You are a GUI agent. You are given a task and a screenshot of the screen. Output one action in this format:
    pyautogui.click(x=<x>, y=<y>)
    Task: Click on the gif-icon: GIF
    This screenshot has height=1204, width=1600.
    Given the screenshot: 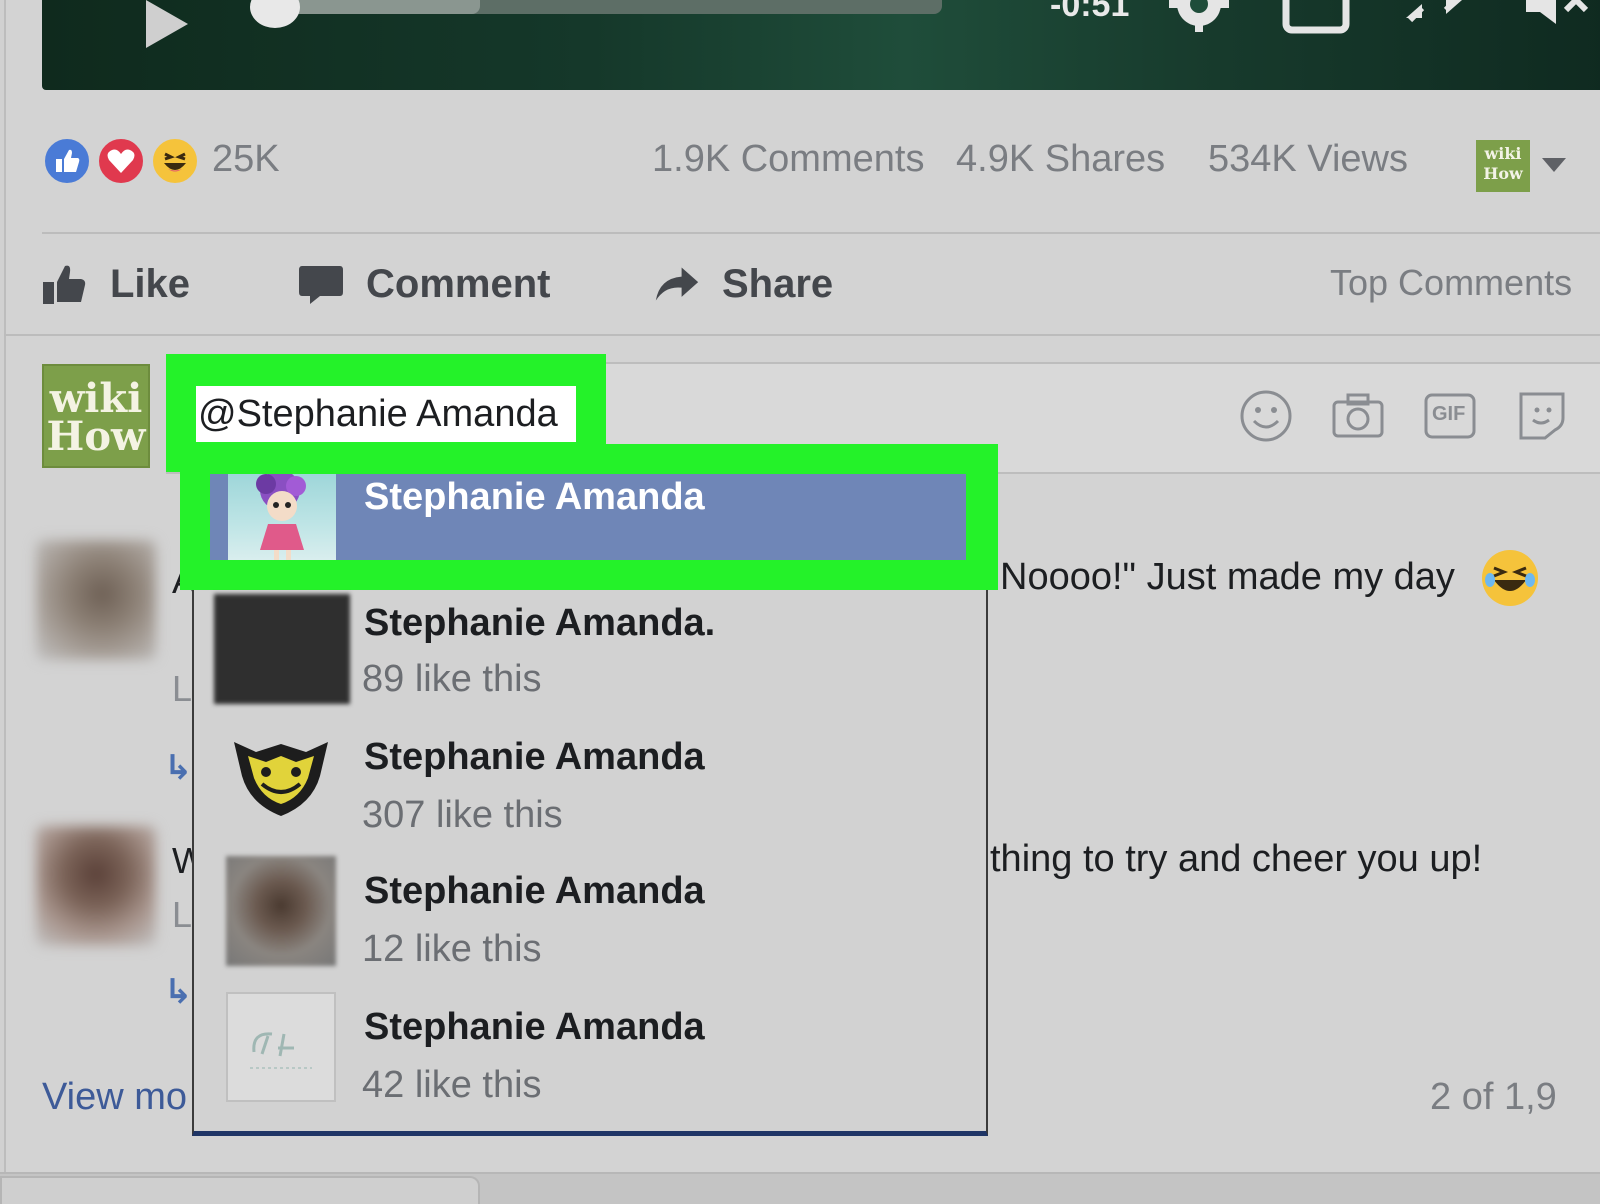 What is the action you would take?
    pyautogui.click(x=1450, y=416)
    